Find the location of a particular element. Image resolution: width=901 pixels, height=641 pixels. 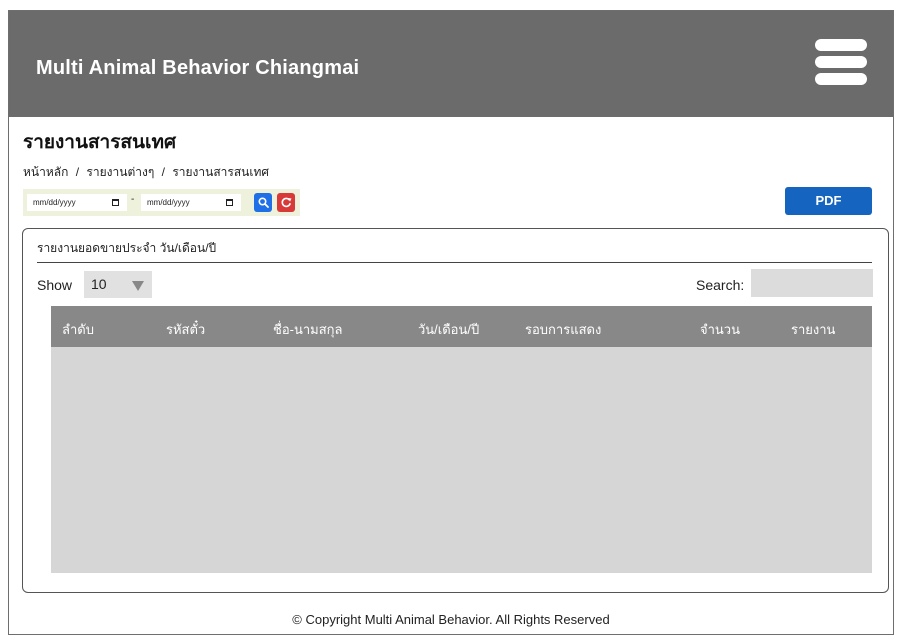

hamburger-menu-icon is located at coordinates (841, 62).